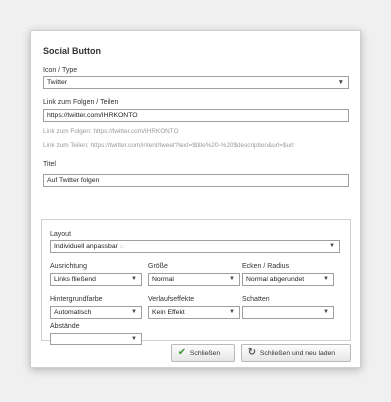  I want to click on abstaende-select: ▼, so click(96, 339).